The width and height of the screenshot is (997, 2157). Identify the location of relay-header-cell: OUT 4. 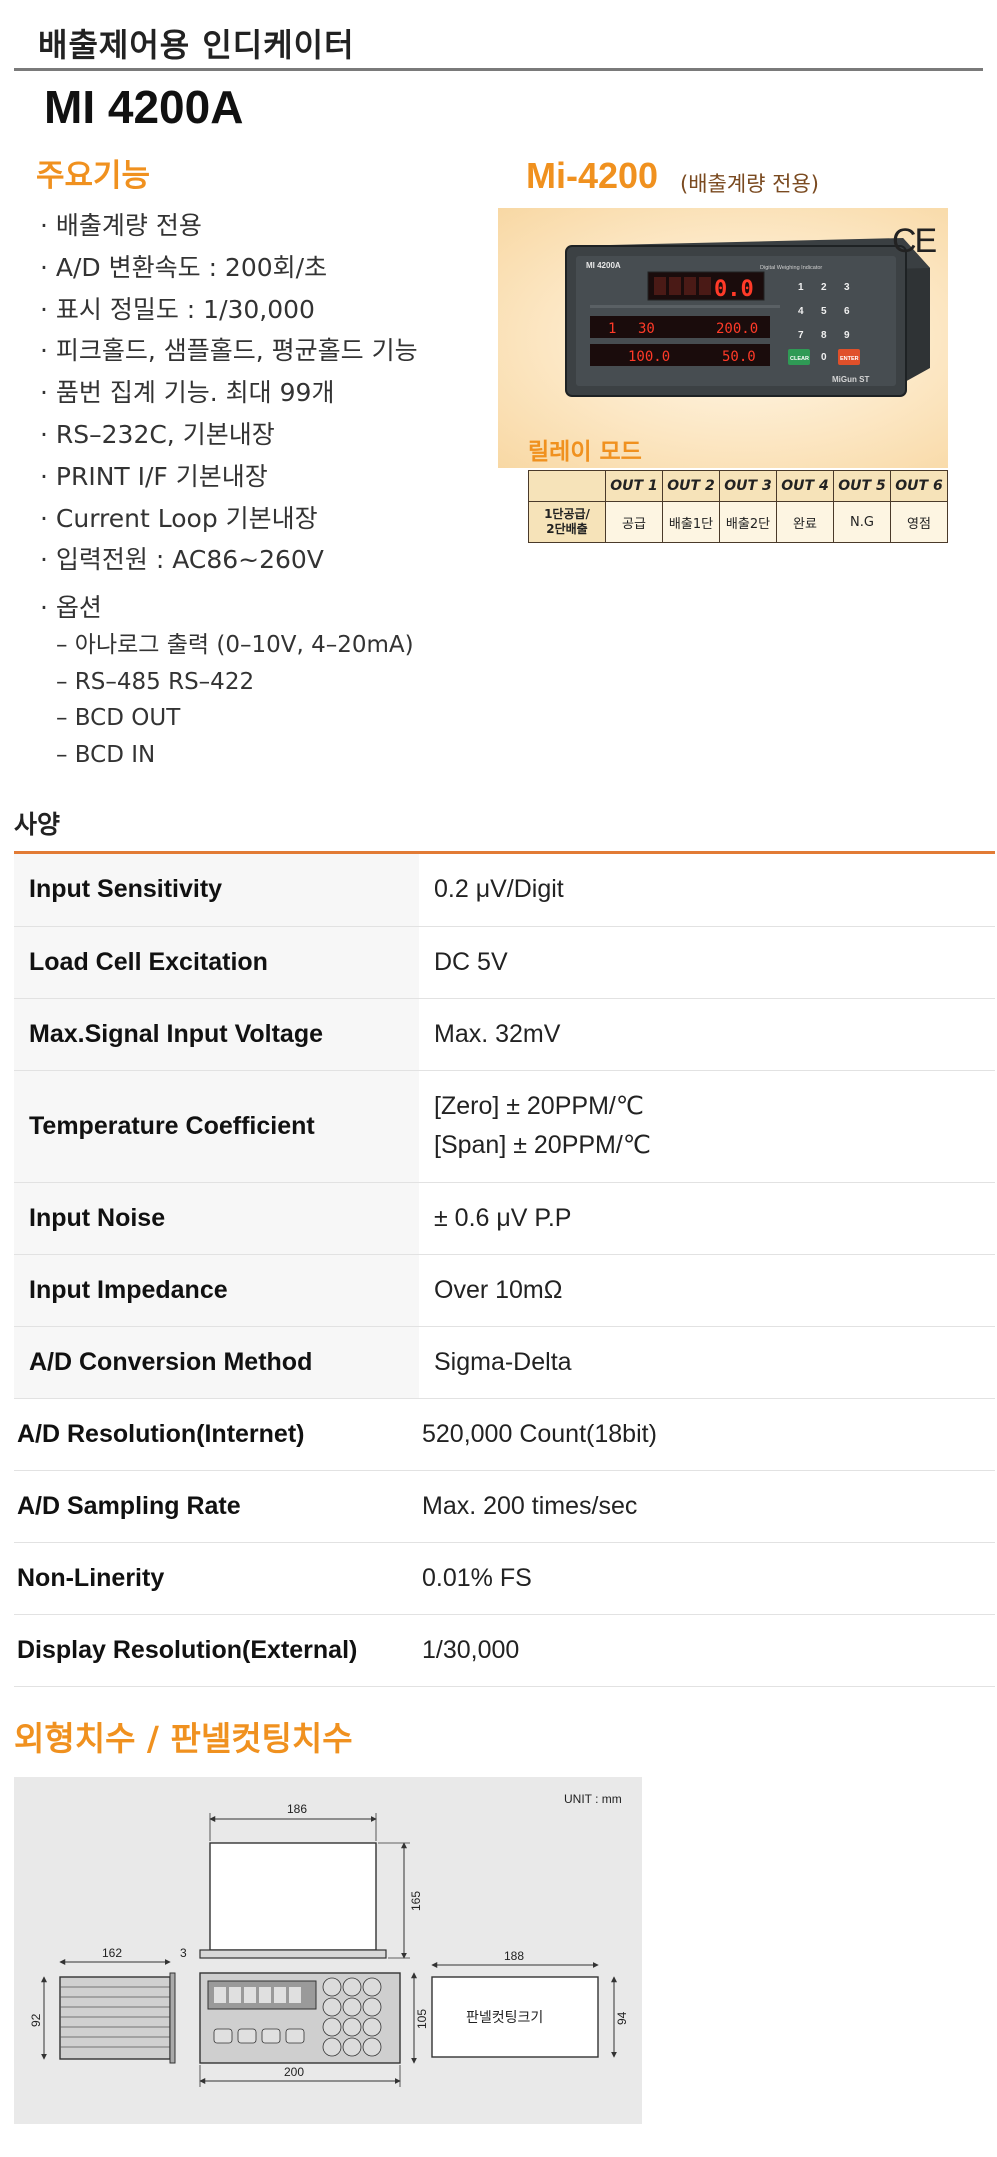
(805, 486).